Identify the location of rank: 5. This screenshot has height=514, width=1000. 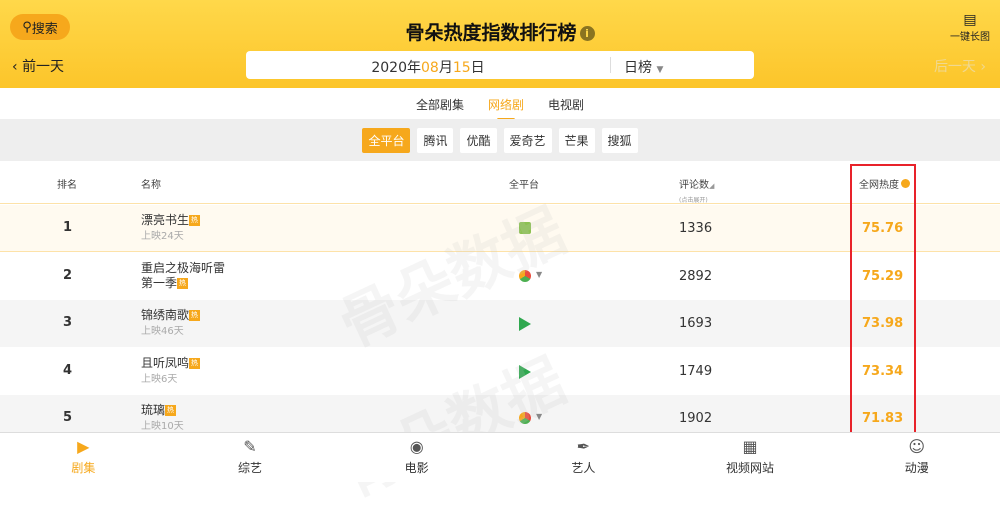
(68, 417).